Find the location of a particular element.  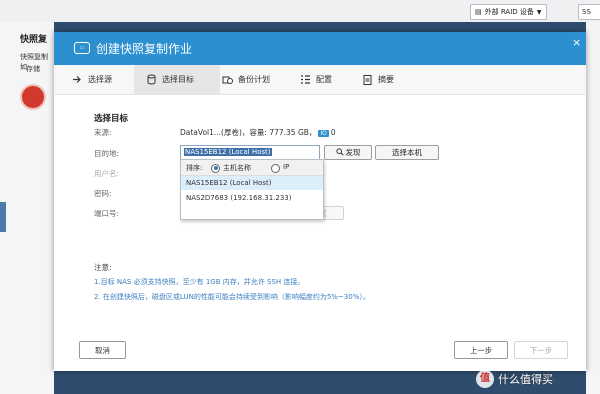

schedule-icon is located at coordinates (227, 79).